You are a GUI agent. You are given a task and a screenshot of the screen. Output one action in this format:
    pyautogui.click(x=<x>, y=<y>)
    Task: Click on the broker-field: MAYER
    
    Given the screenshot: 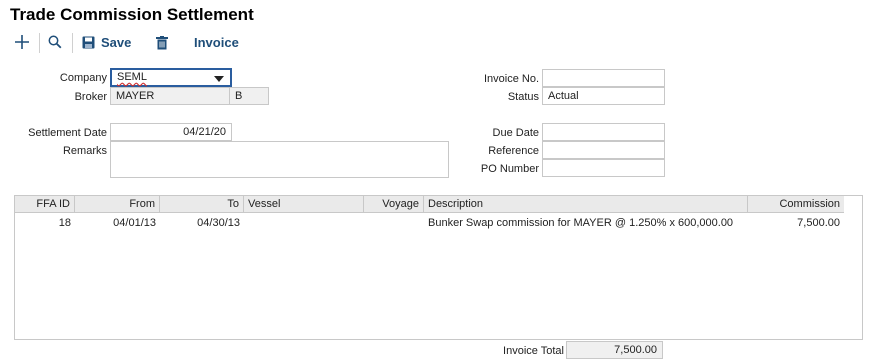 What is the action you would take?
    pyautogui.click(x=170, y=96)
    